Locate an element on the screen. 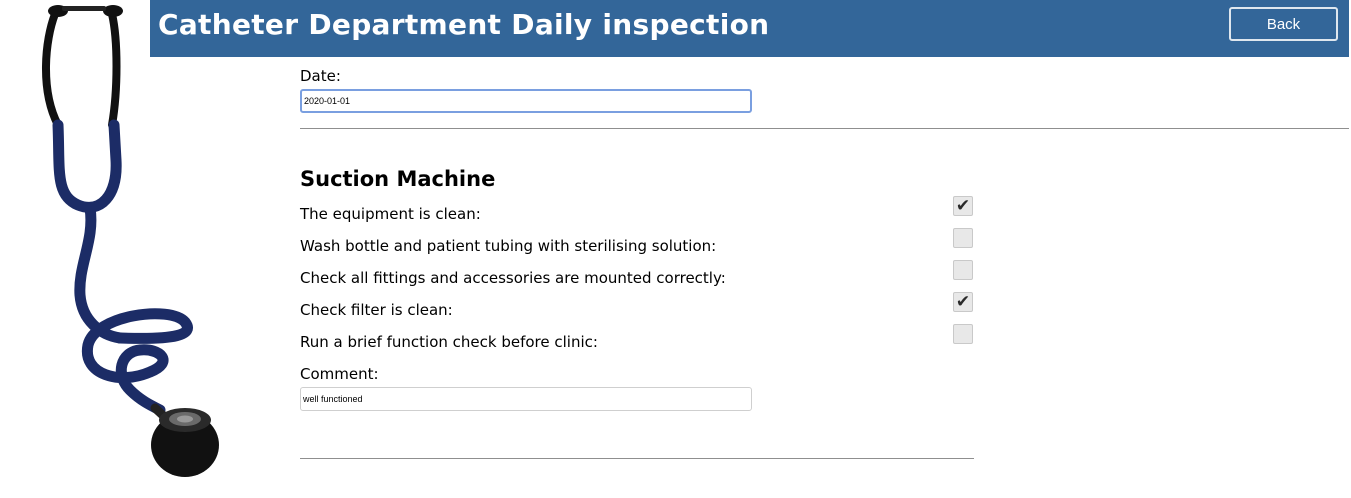 This screenshot has height=498, width=1351. comment-label: Comment: is located at coordinates (339, 374).